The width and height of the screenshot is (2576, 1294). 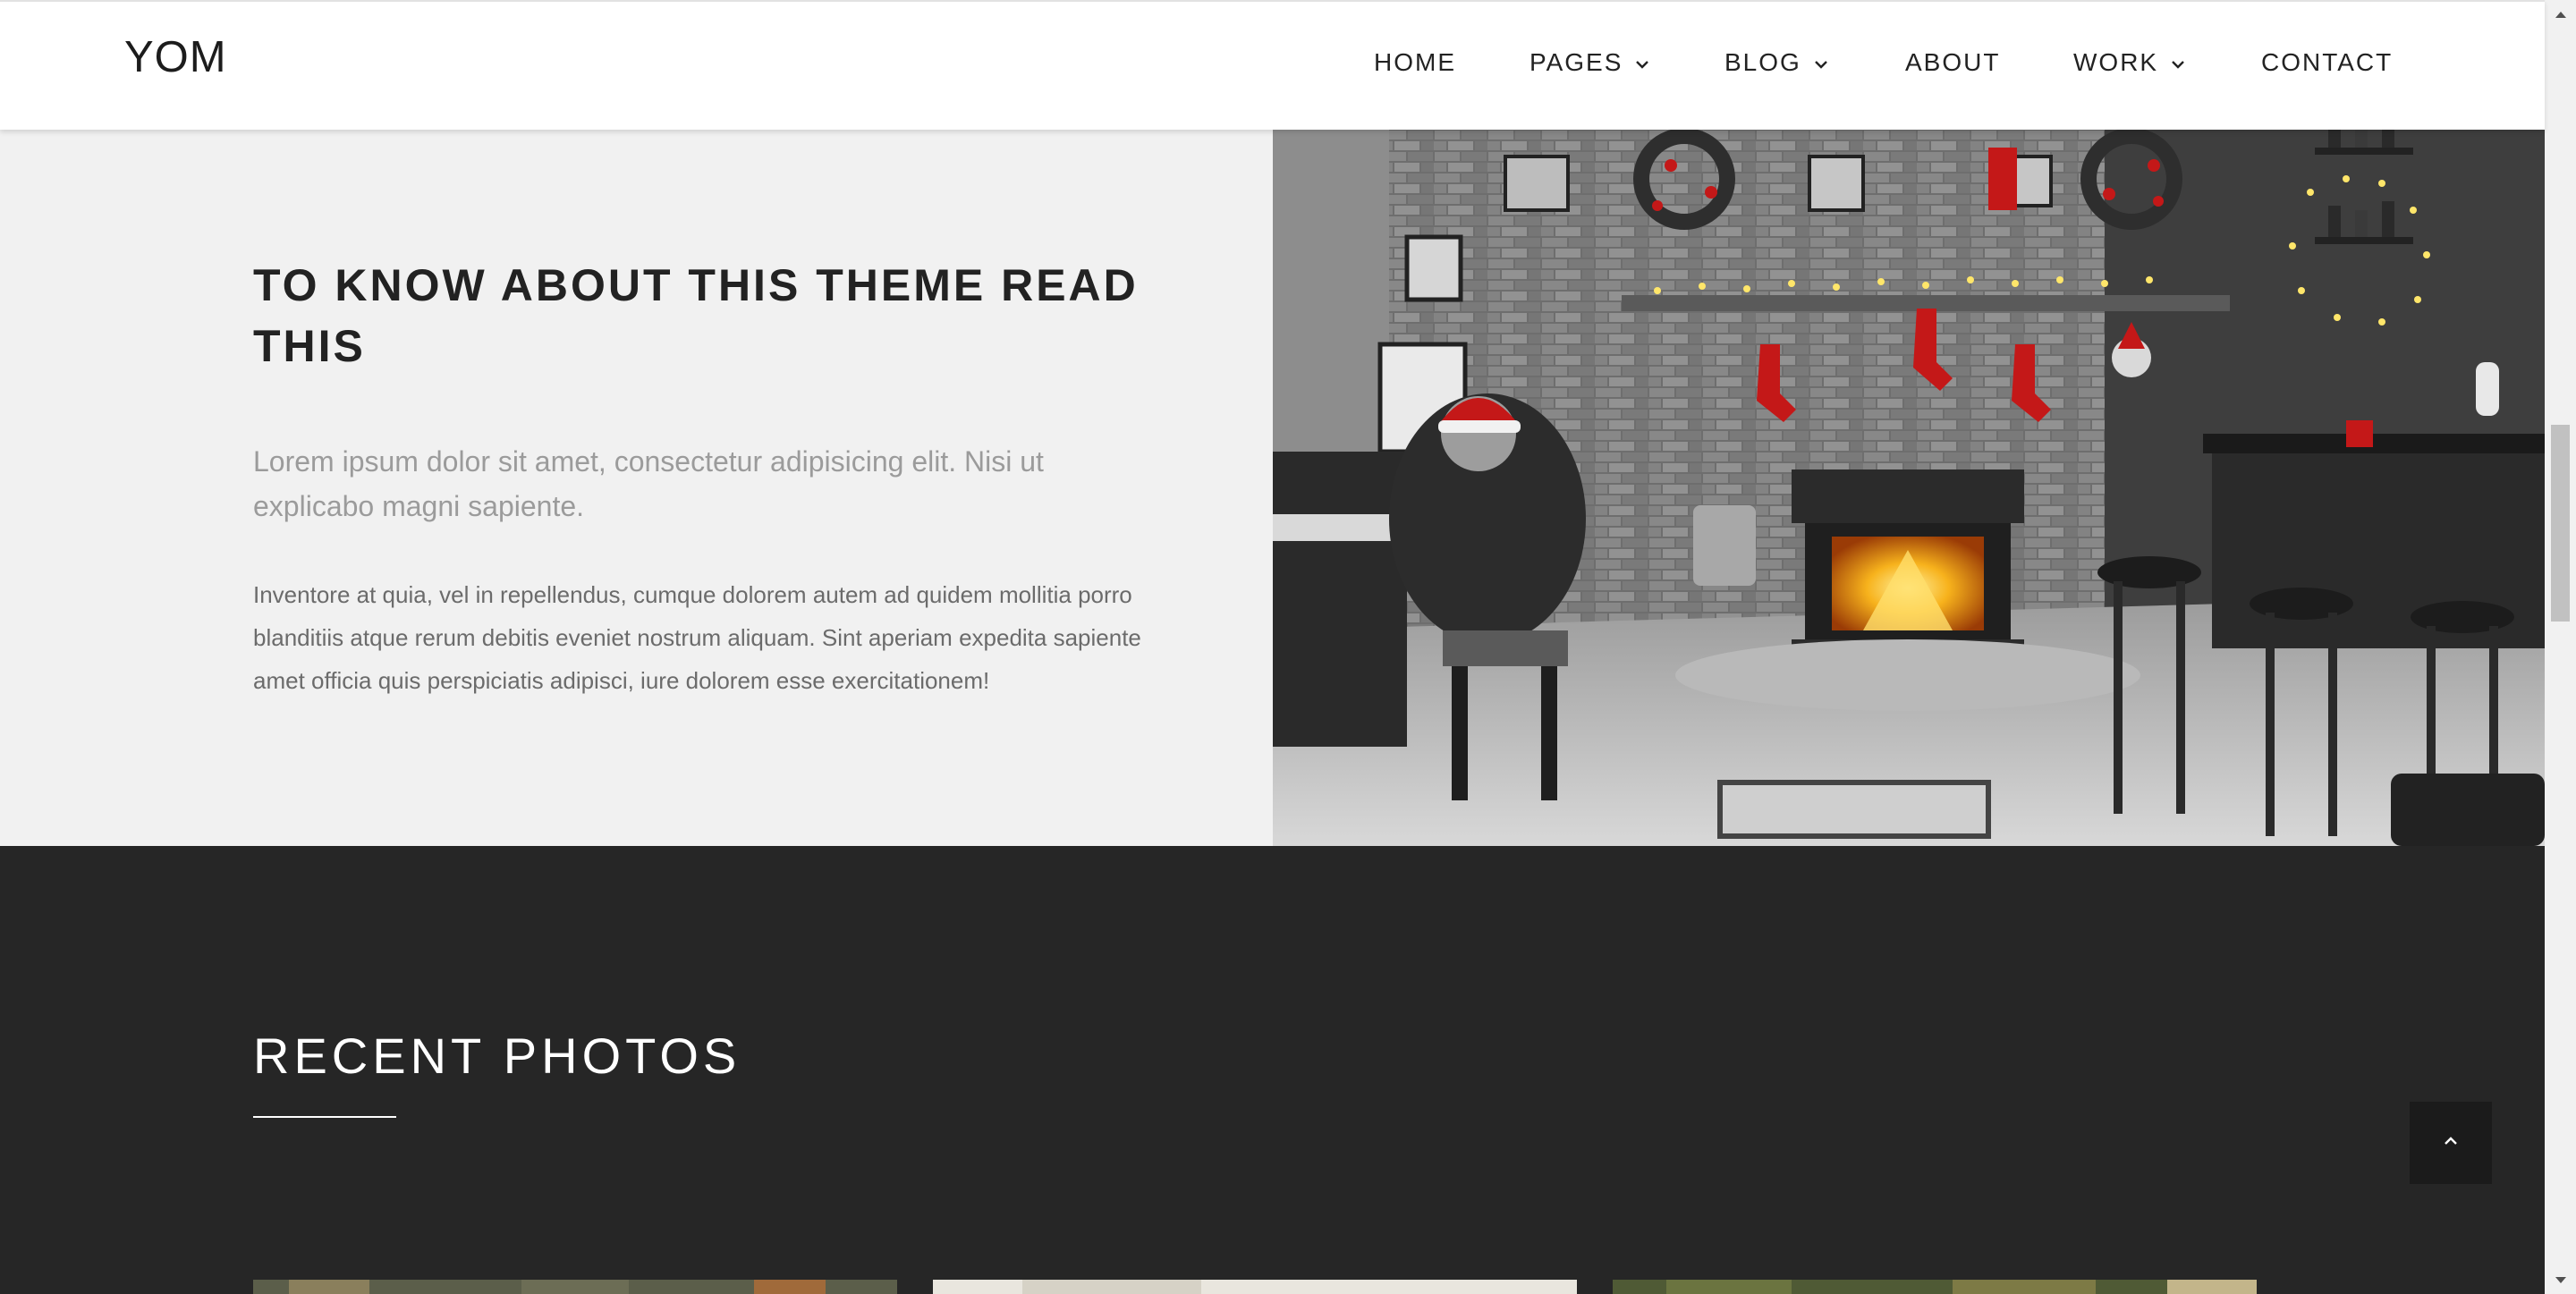 I want to click on nav-work: WORK, so click(x=2129, y=62).